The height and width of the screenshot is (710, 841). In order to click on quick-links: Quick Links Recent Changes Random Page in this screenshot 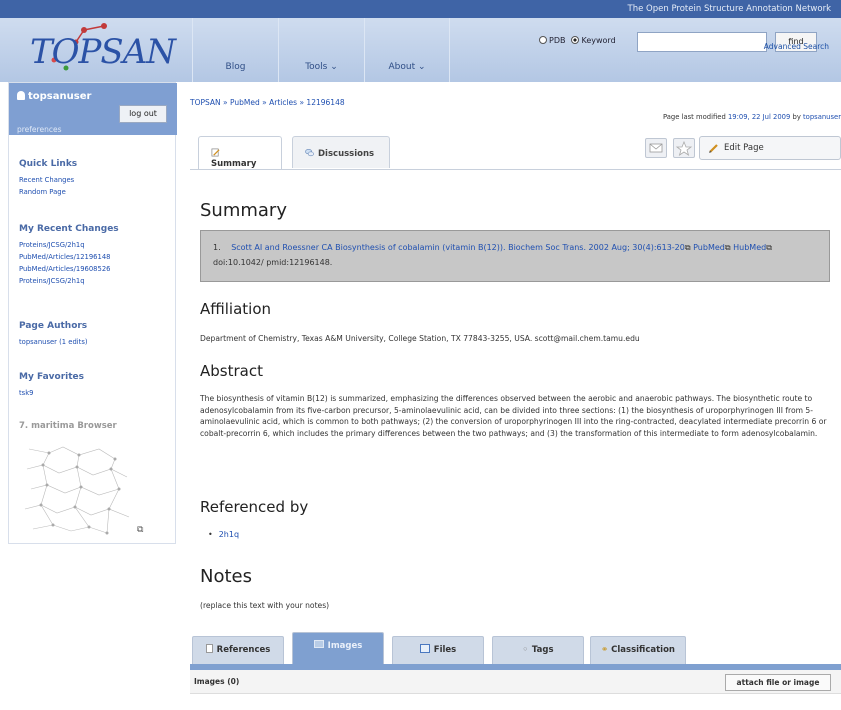, I will do `click(48, 178)`.